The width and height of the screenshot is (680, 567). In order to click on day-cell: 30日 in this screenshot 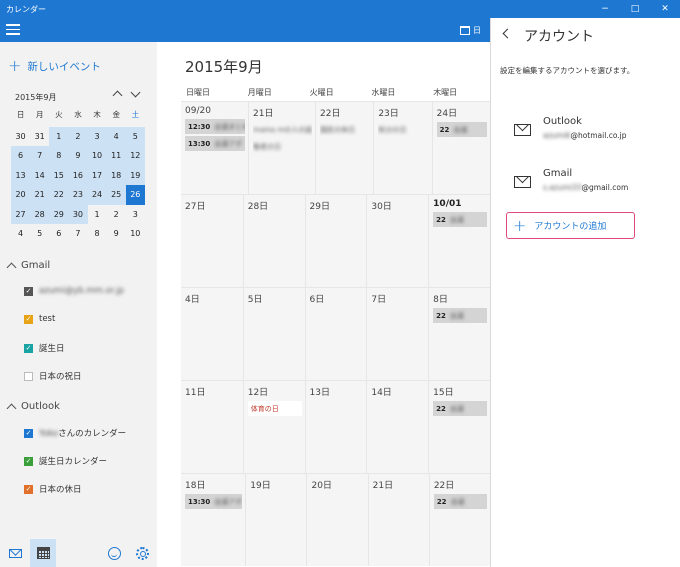, I will do `click(397, 241)`.